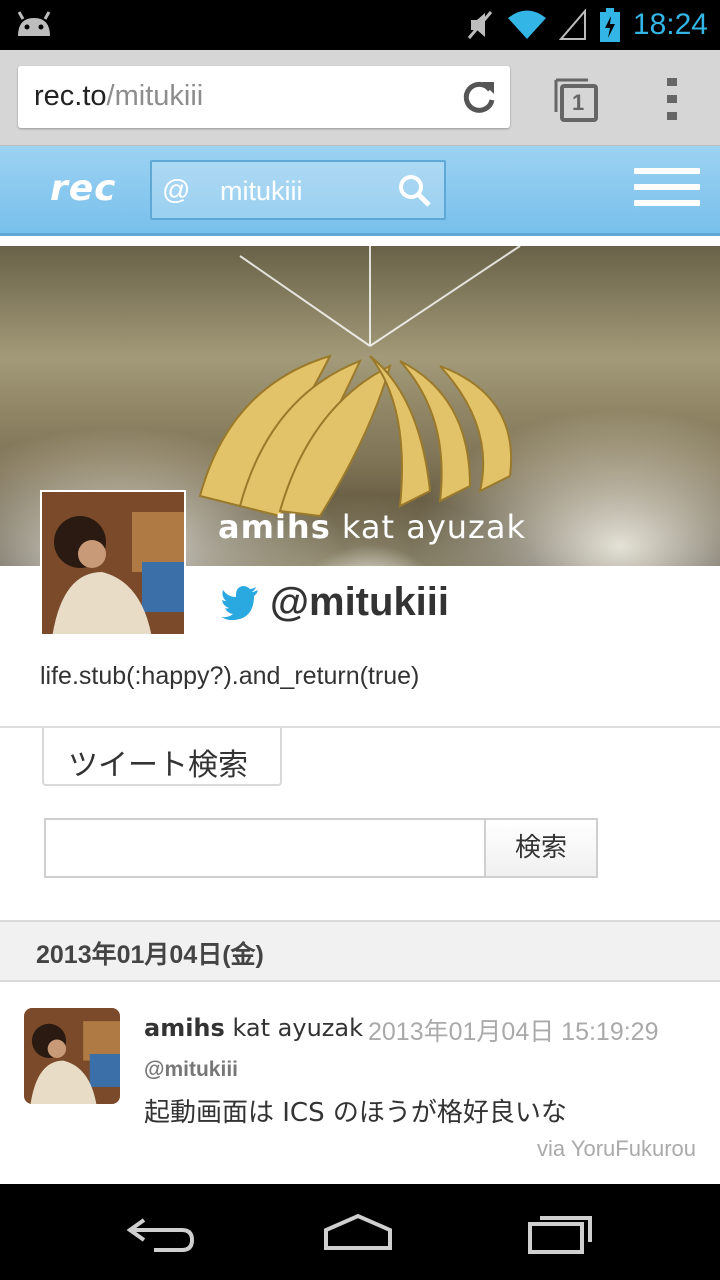  What do you see at coordinates (264, 97) in the screenshot?
I see `url-bar: rec.to/mitukiii` at bounding box center [264, 97].